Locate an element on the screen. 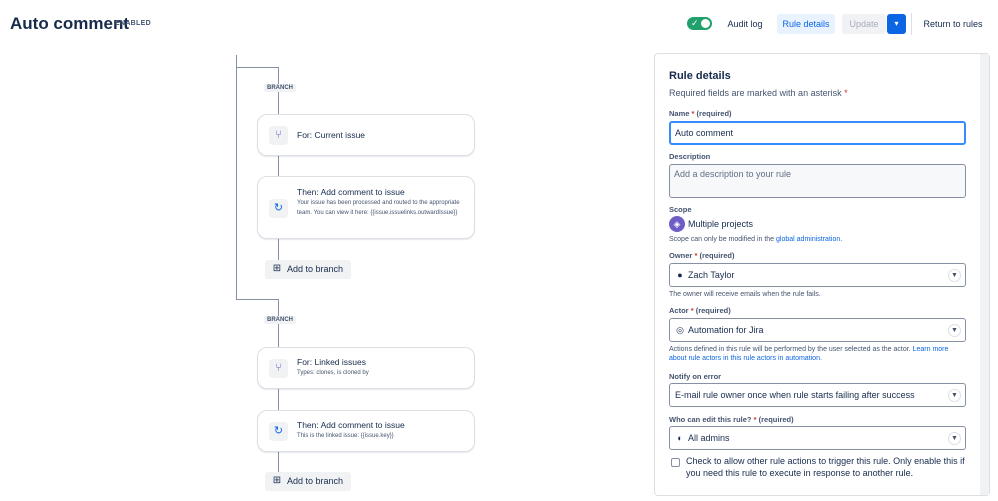 Image resolution: width=998 pixels, height=501 pixels. helper-text: Scope can only be modified in the is located at coordinates (722, 239).